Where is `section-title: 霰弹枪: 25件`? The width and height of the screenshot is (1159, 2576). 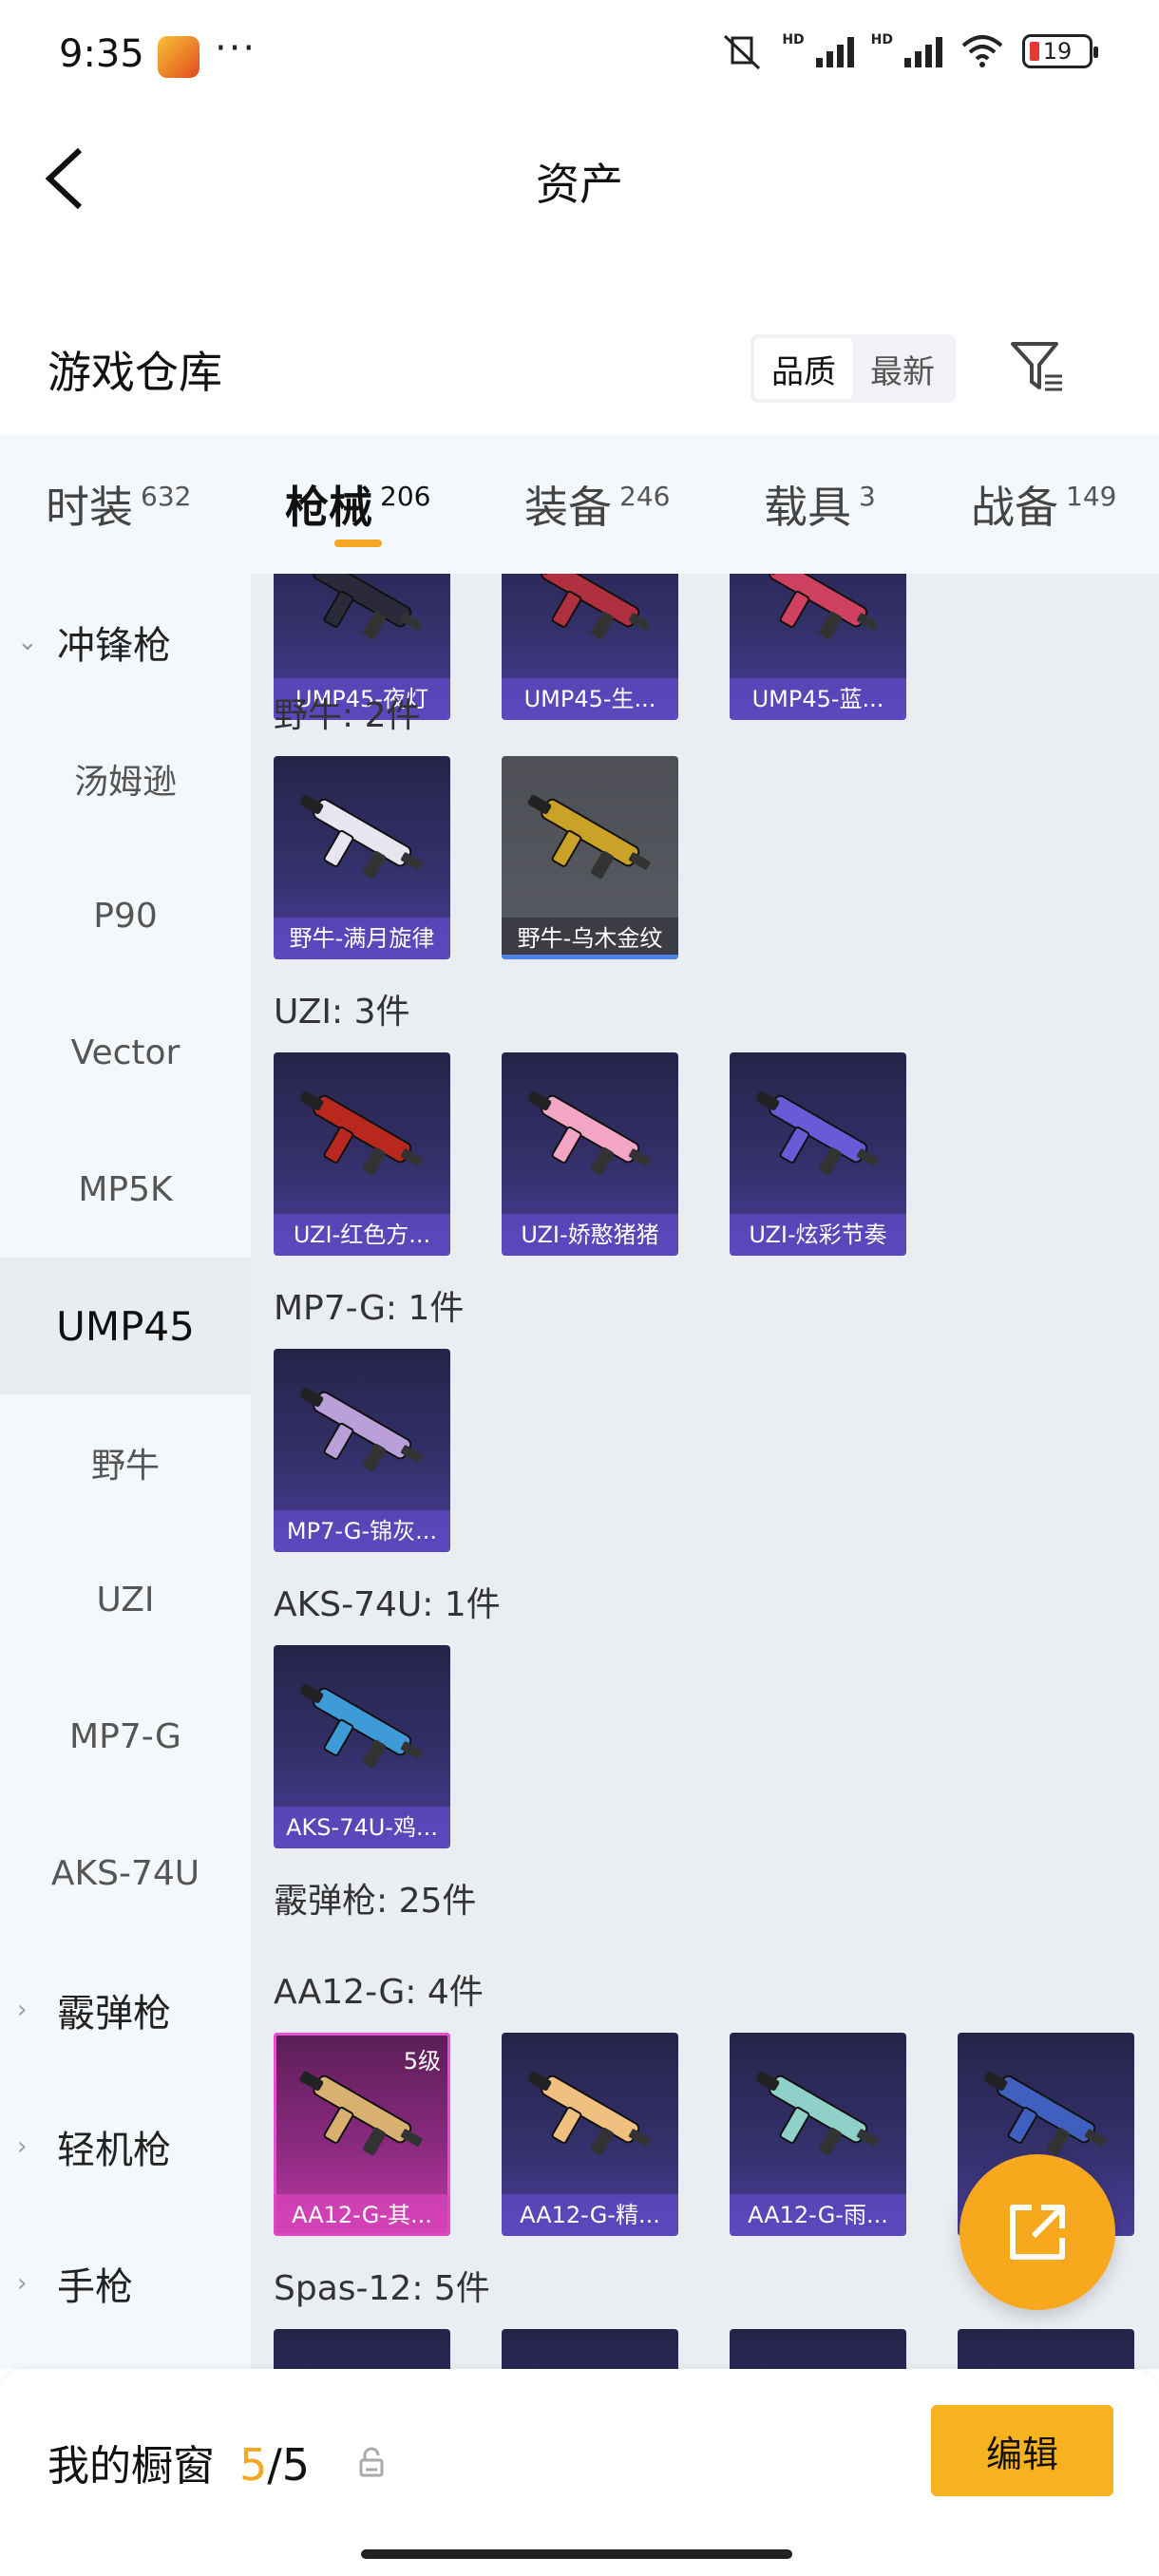
section-title: 霰弹枪: 25件 is located at coordinates (375, 1901).